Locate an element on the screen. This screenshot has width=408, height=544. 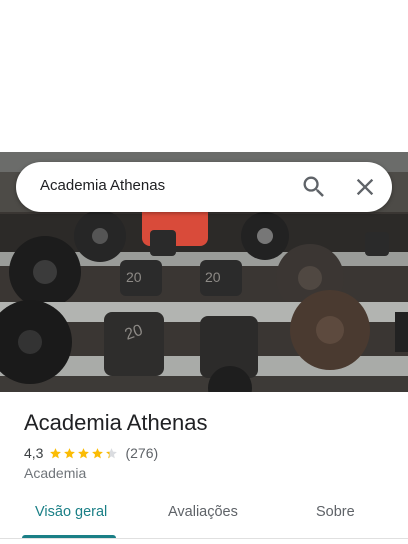
divider is located at coordinates (204, 538).